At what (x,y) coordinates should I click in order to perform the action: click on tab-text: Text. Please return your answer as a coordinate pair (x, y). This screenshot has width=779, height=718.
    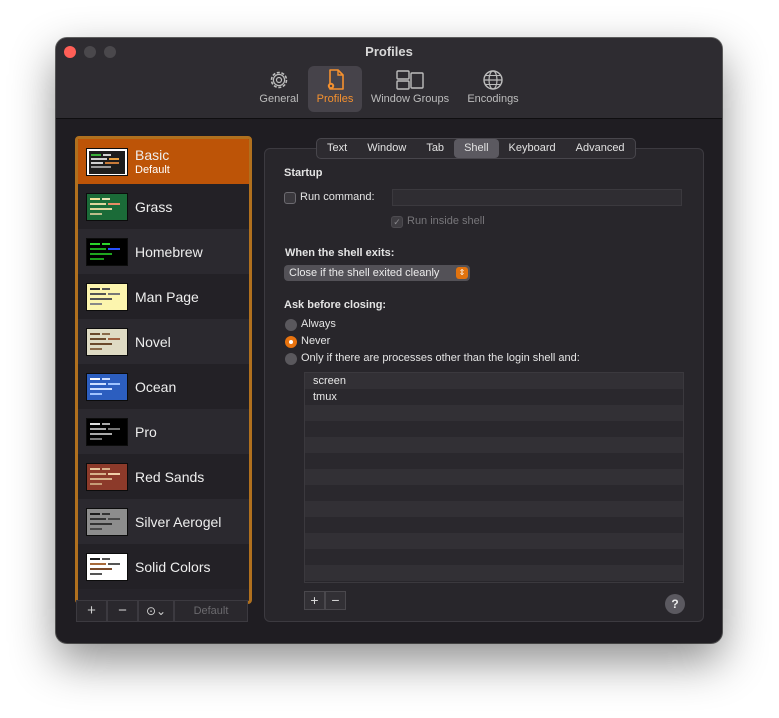
    Looking at the image, I should click on (337, 148).